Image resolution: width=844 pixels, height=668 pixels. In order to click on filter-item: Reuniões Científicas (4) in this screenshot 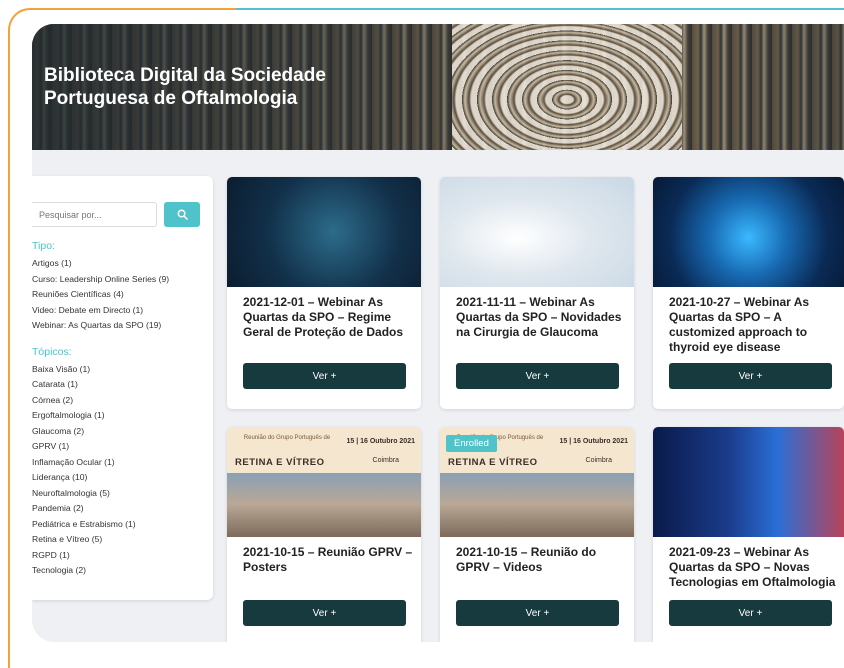, I will do `click(122, 295)`.